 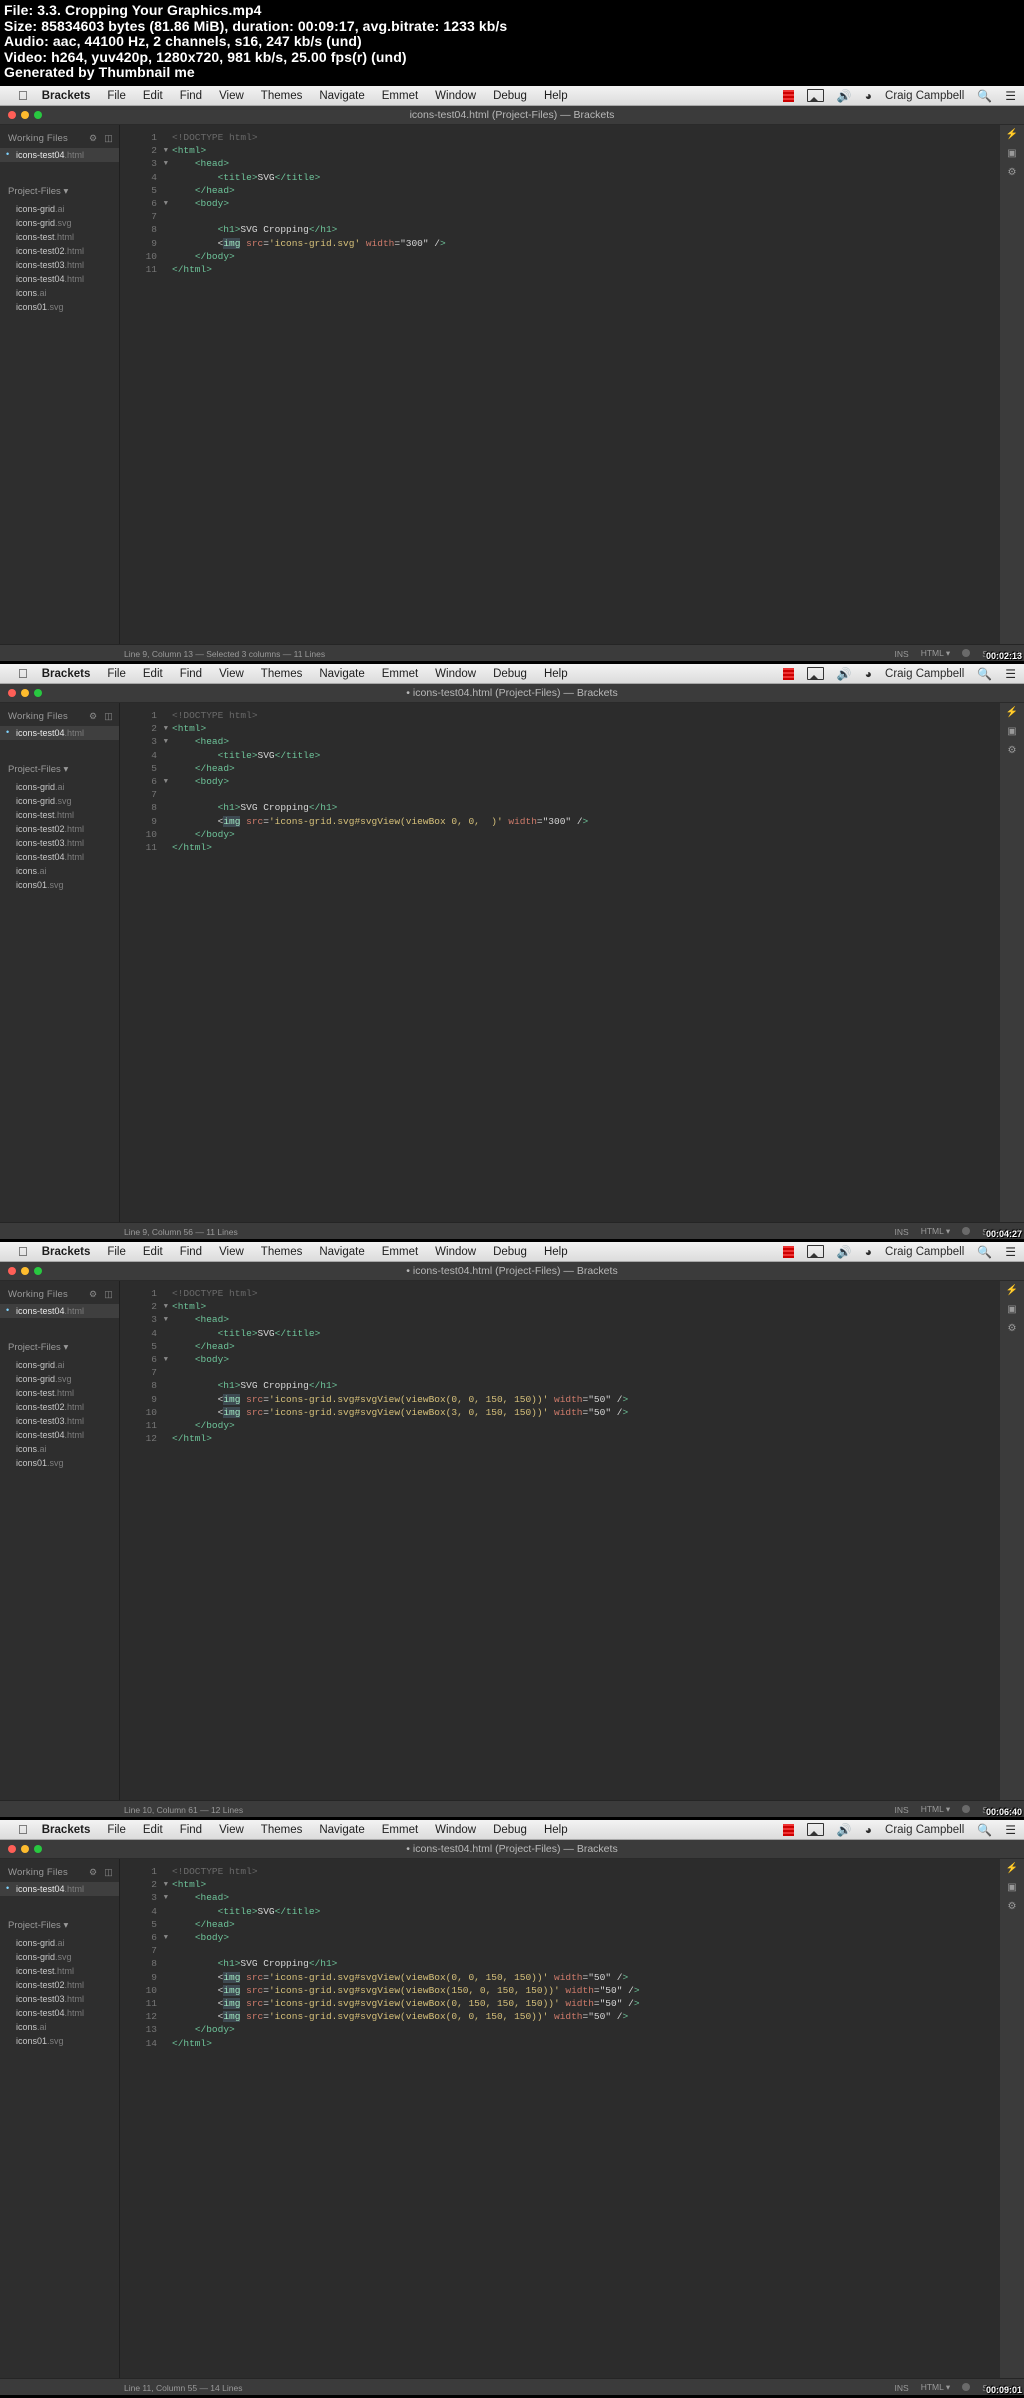 I want to click on record-icon, so click(x=788, y=1829).